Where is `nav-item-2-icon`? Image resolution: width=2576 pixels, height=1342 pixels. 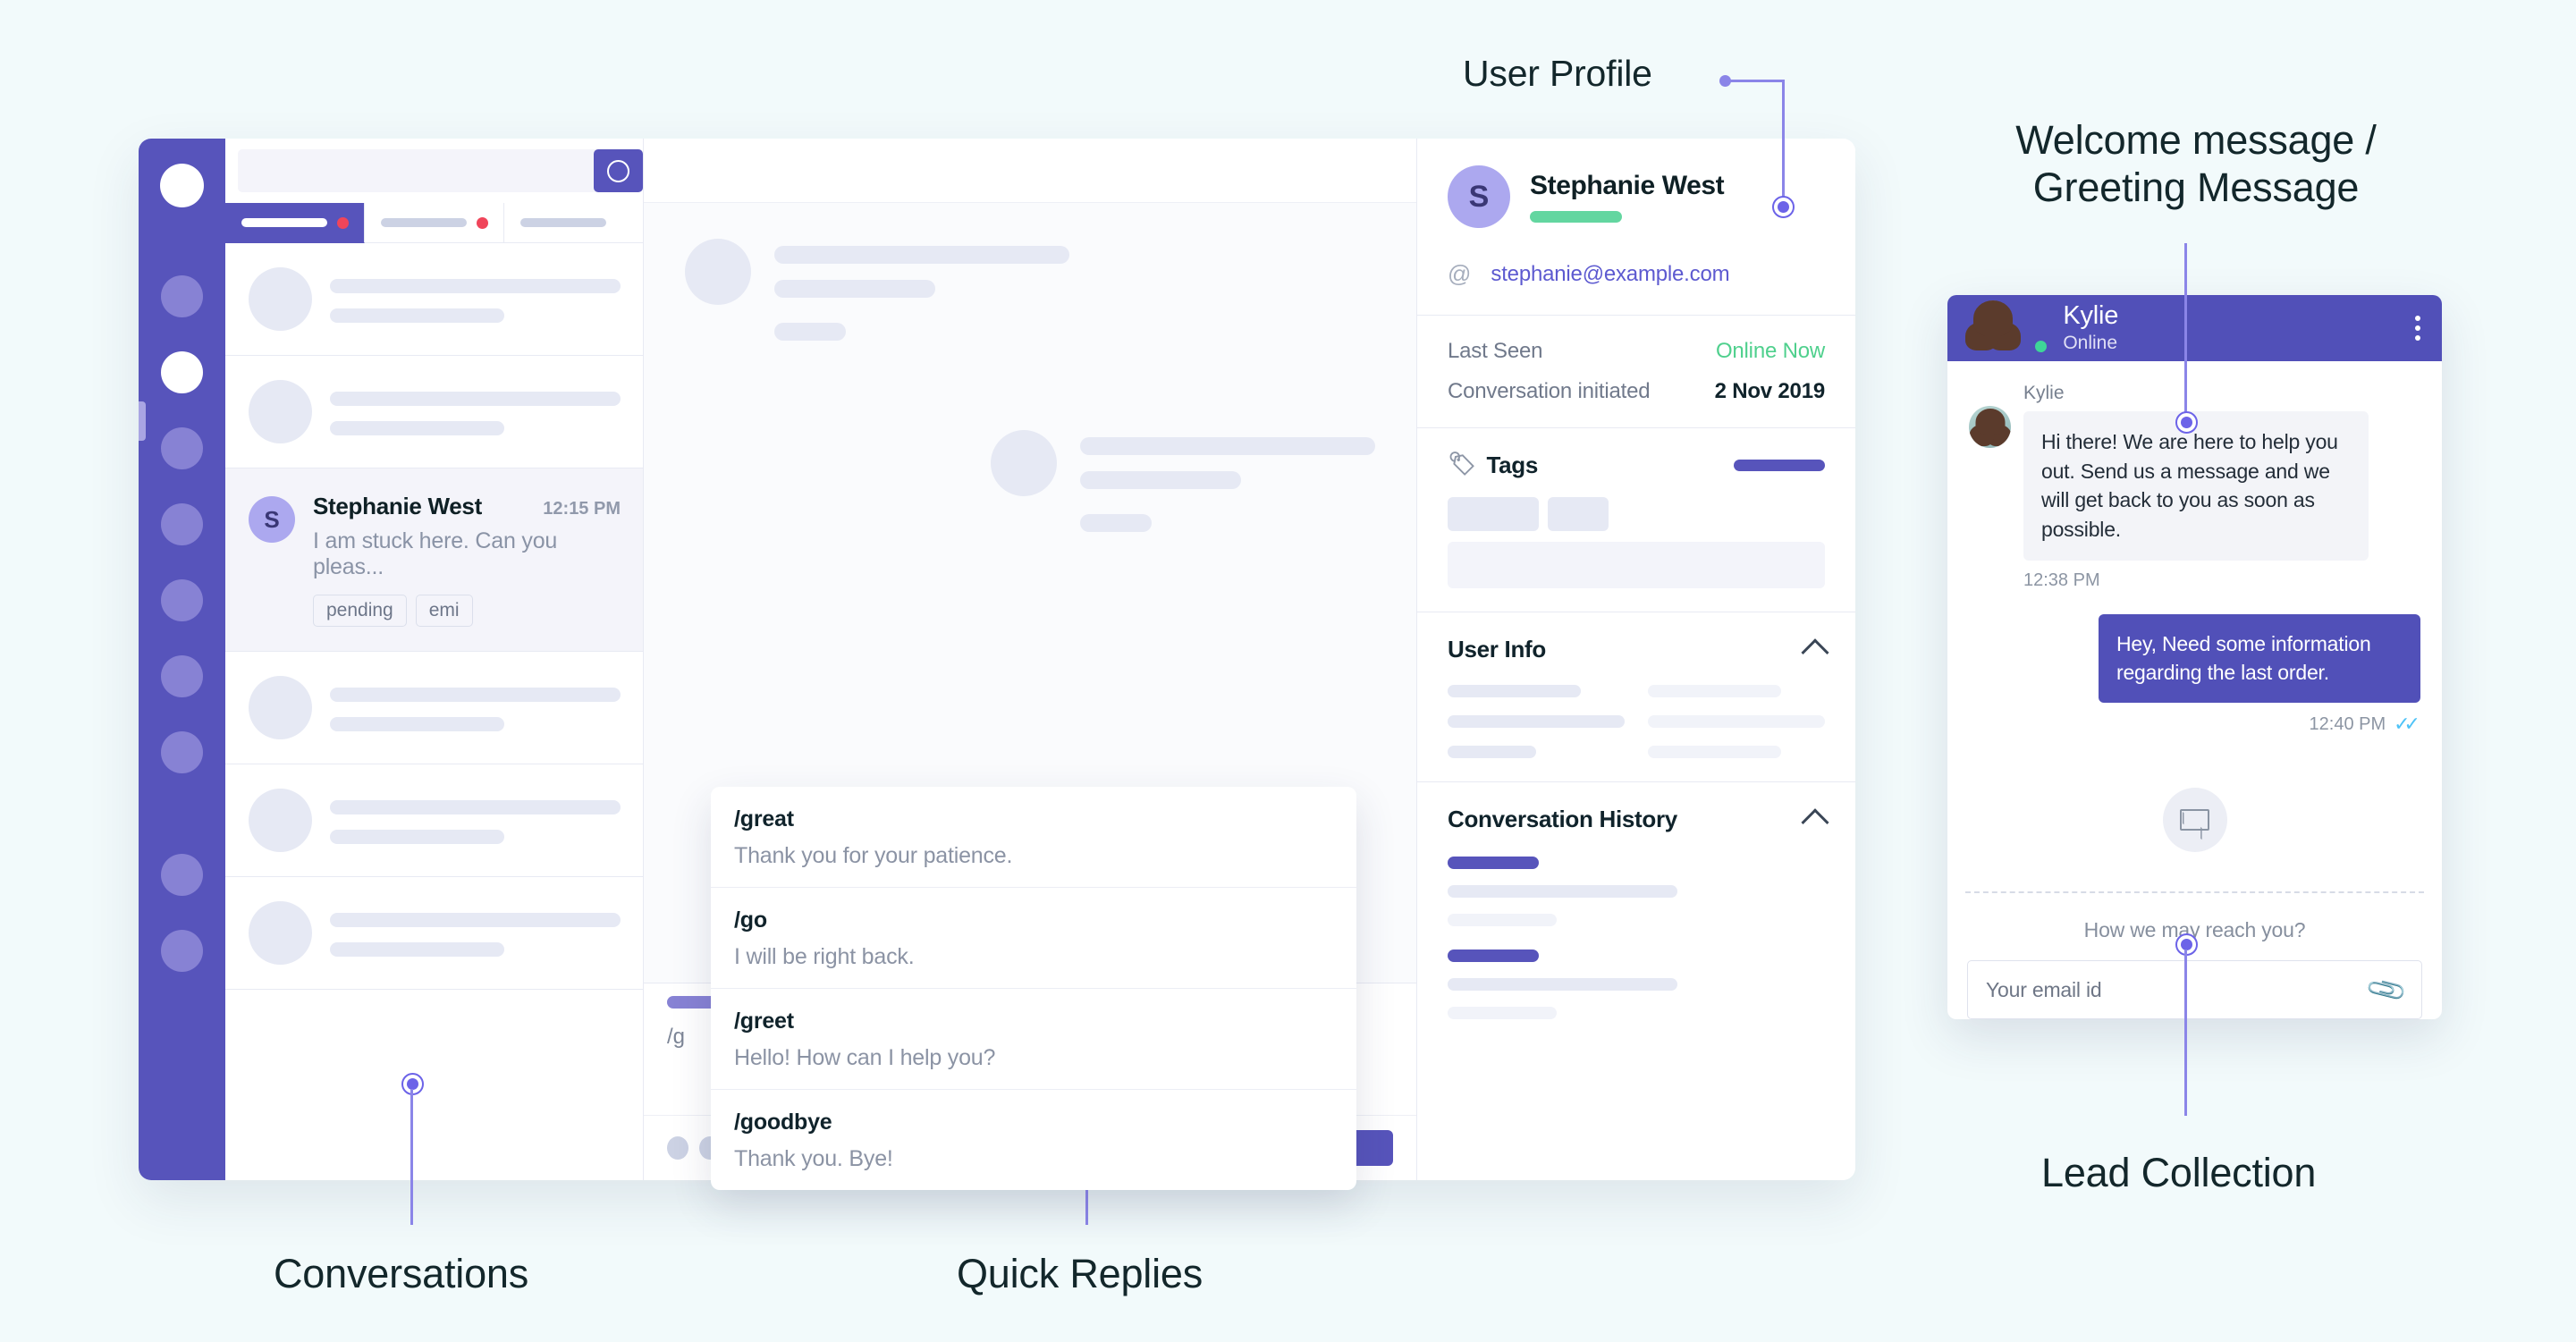
nav-item-2-icon is located at coordinates (182, 372).